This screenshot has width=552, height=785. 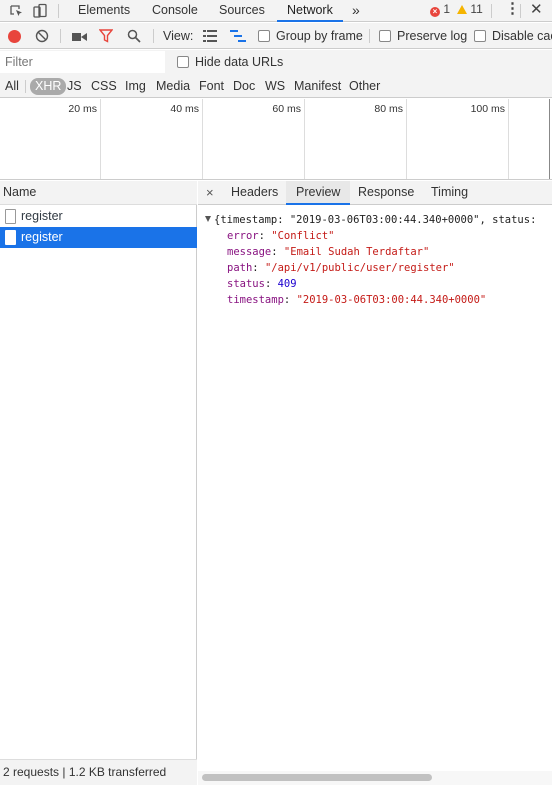 What do you see at coordinates (449, 193) in the screenshot?
I see `tab-timing: Timing` at bounding box center [449, 193].